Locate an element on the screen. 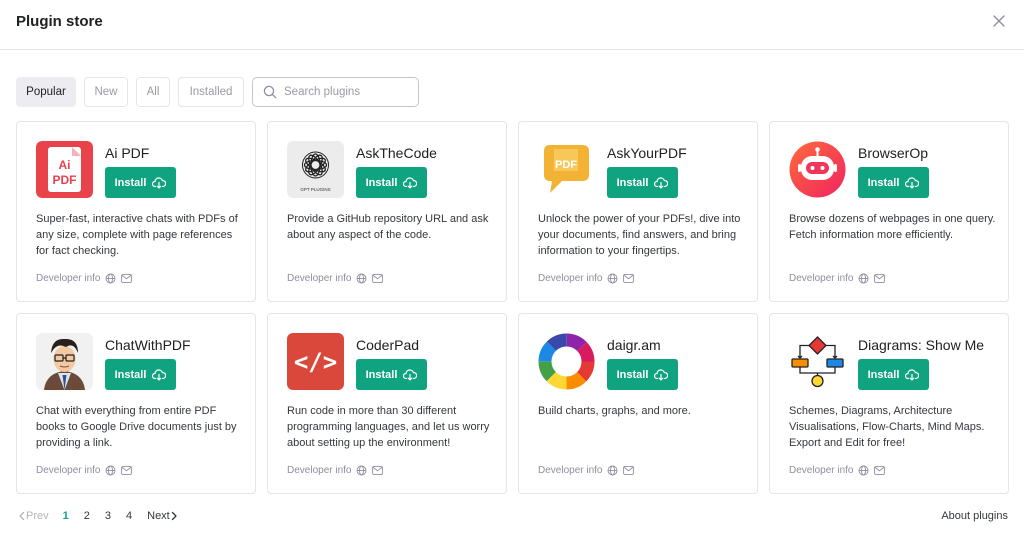 This screenshot has width=1024, height=539. search-input is located at coordinates (346, 92).